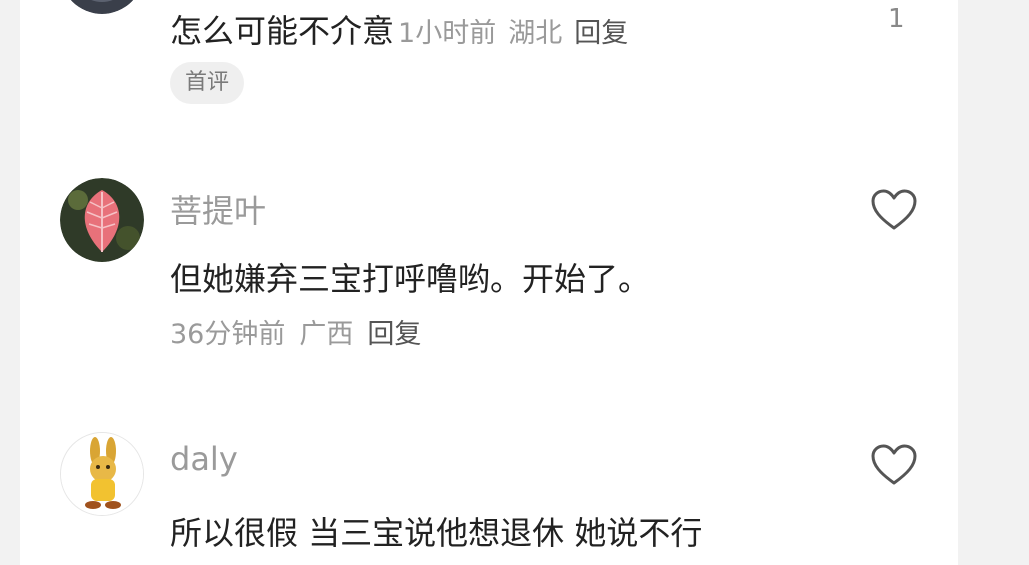 This screenshot has height=565, width=1029. Describe the element at coordinates (228, 334) in the screenshot. I see `comment-time: 36分钟前` at that location.